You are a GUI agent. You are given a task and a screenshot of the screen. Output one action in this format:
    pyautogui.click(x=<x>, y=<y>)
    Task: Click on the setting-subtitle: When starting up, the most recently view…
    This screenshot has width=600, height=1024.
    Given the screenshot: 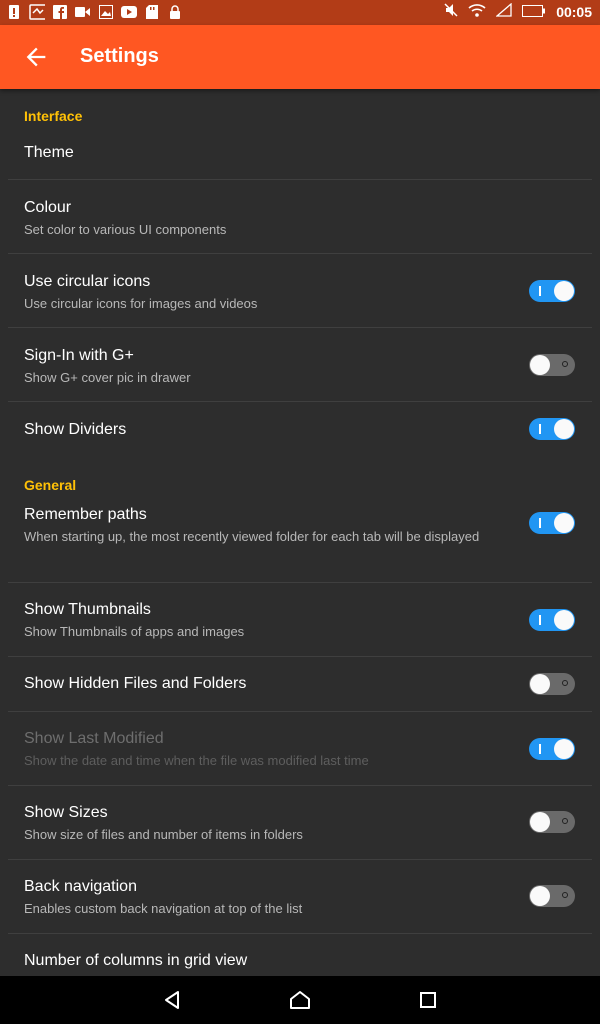 What is the action you would take?
    pyautogui.click(x=252, y=536)
    